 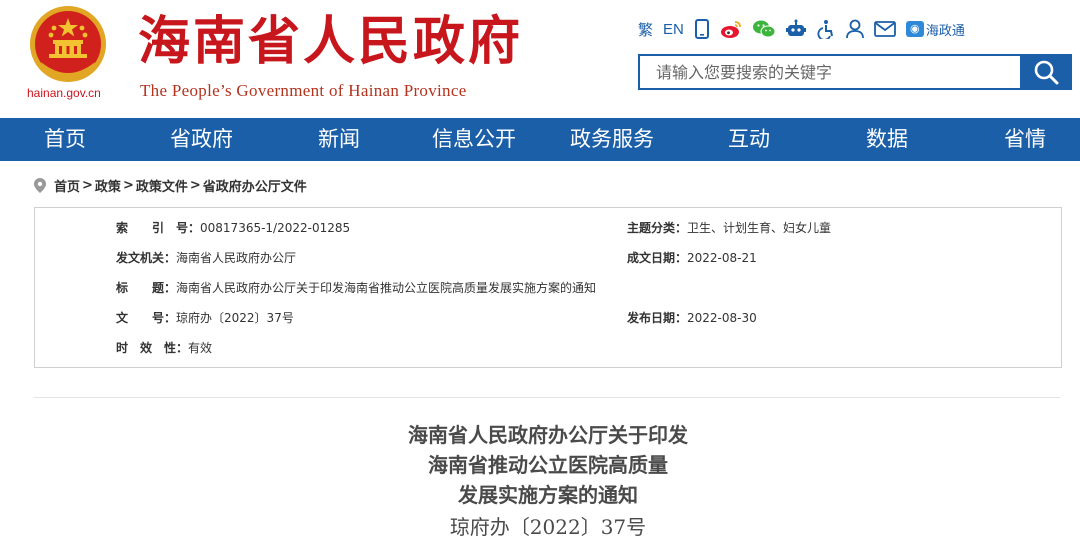 I want to click on breadcrumb-policy-files: 政策文件, so click(x=162, y=185).